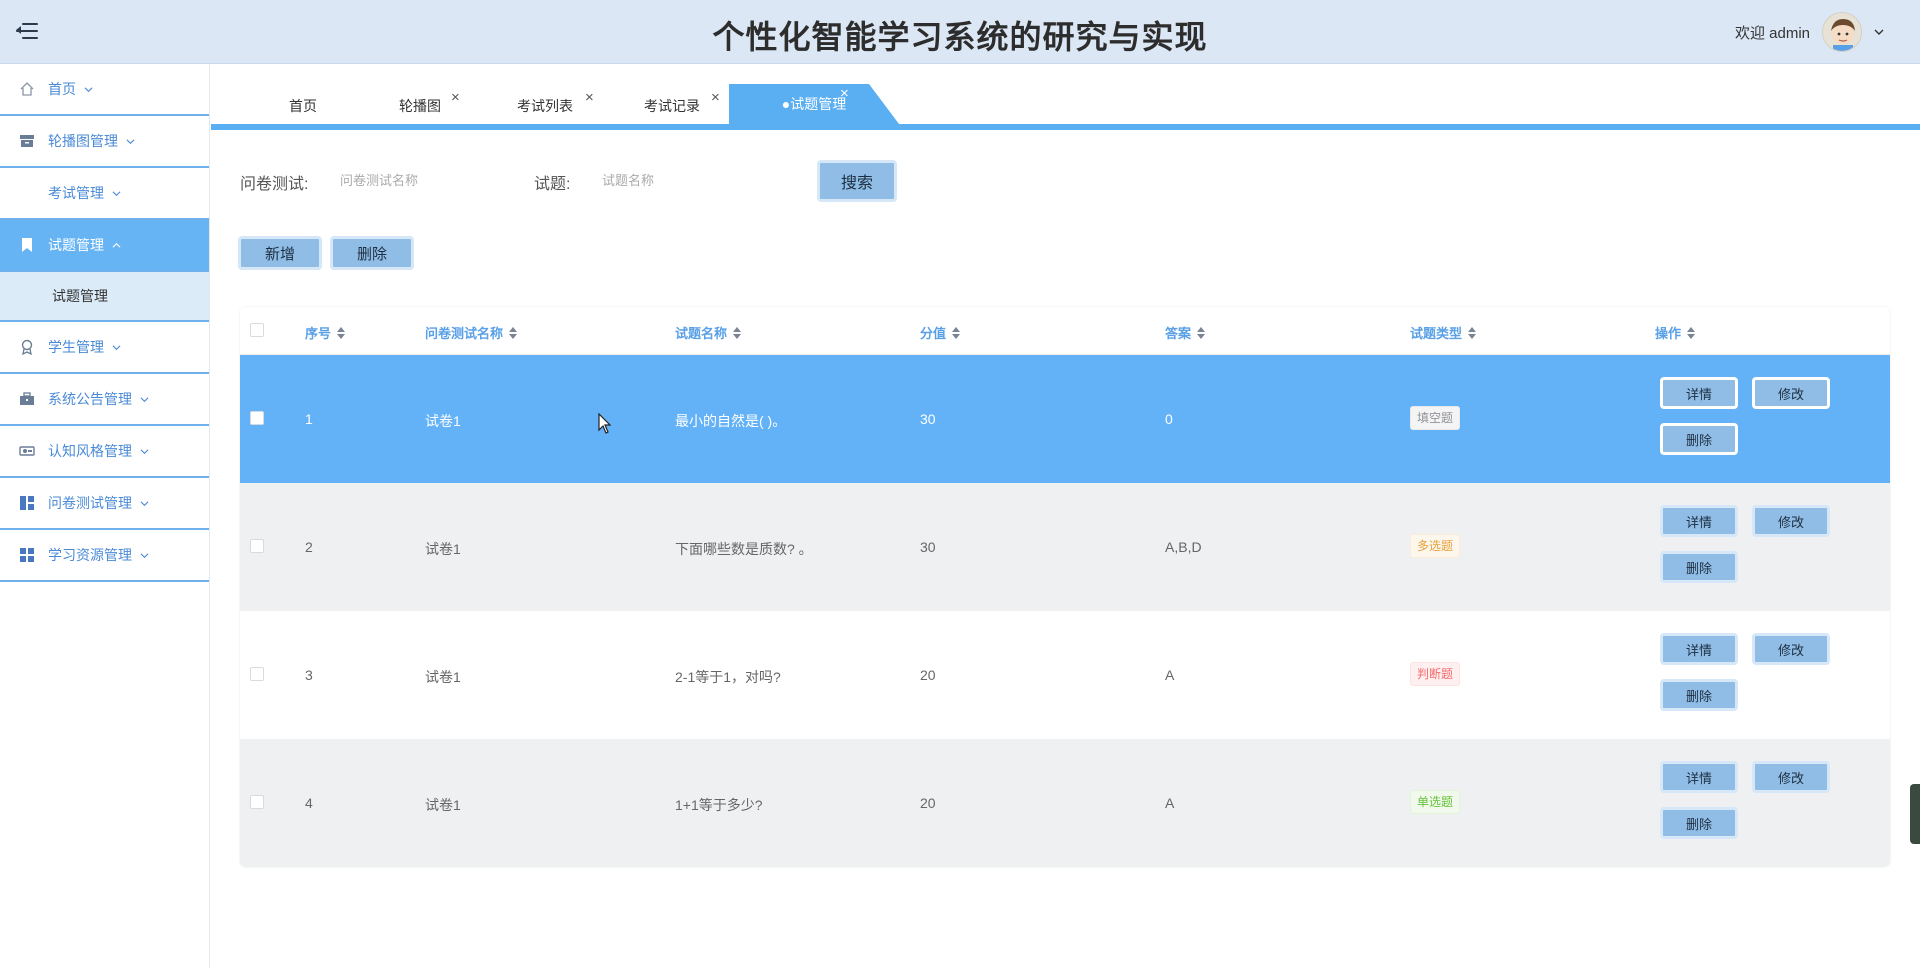 This screenshot has height=968, width=1920. Describe the element at coordinates (1435, 802) in the screenshot. I see `question-type-tag: 单选题` at that location.